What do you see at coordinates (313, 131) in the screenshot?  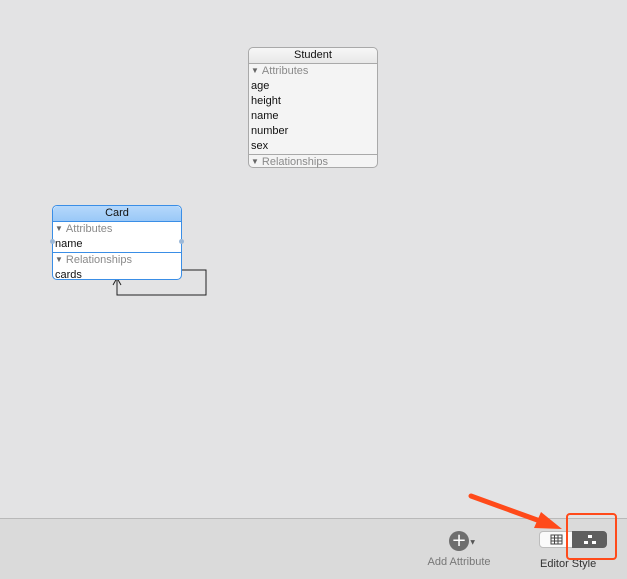 I see `attribute-row: number` at bounding box center [313, 131].